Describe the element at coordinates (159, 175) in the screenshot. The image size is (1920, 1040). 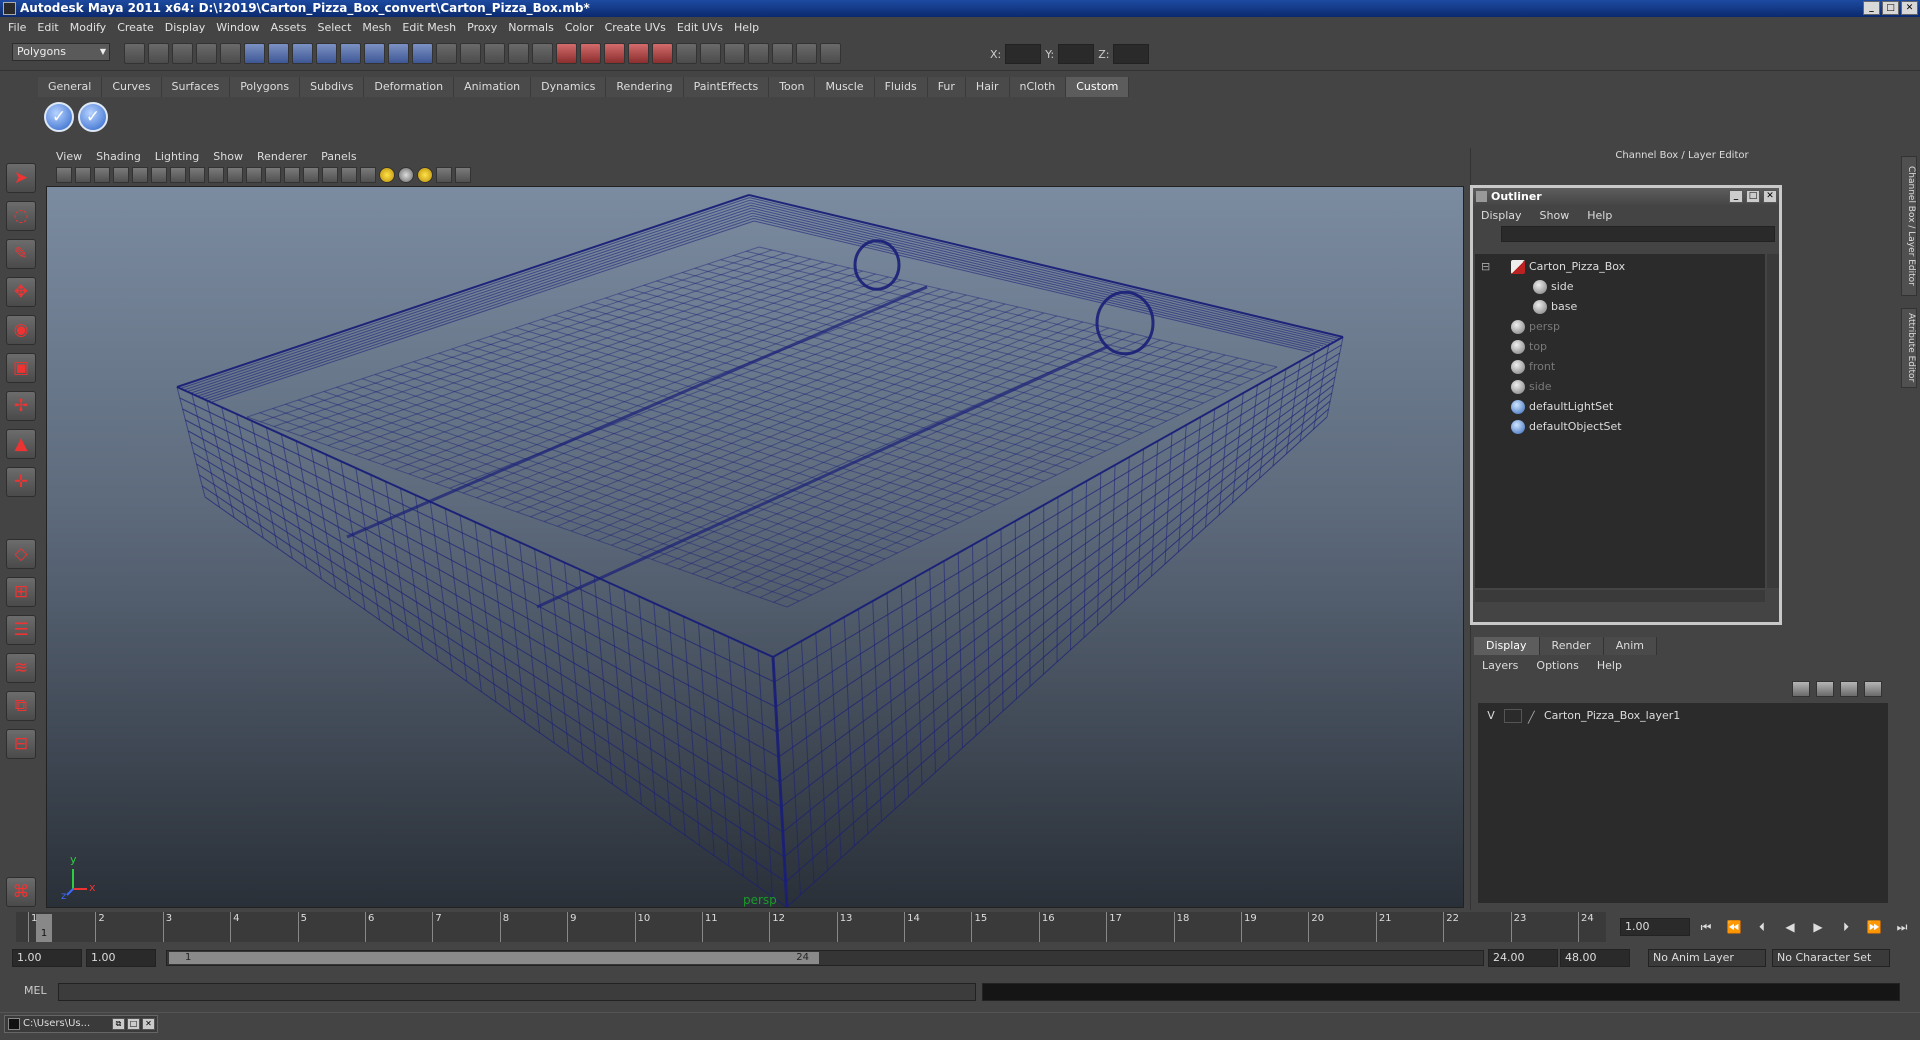
I see `film-gate-icon` at that location.